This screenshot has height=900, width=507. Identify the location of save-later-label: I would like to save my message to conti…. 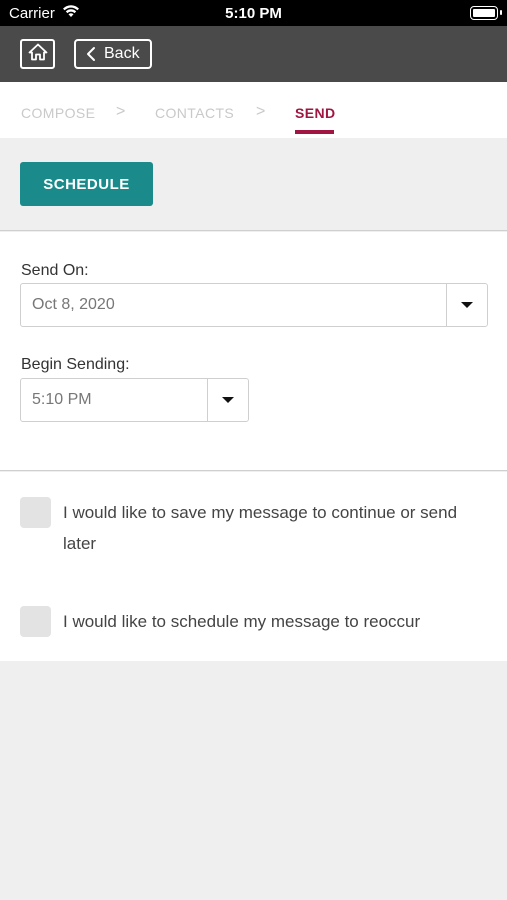
(260, 528).